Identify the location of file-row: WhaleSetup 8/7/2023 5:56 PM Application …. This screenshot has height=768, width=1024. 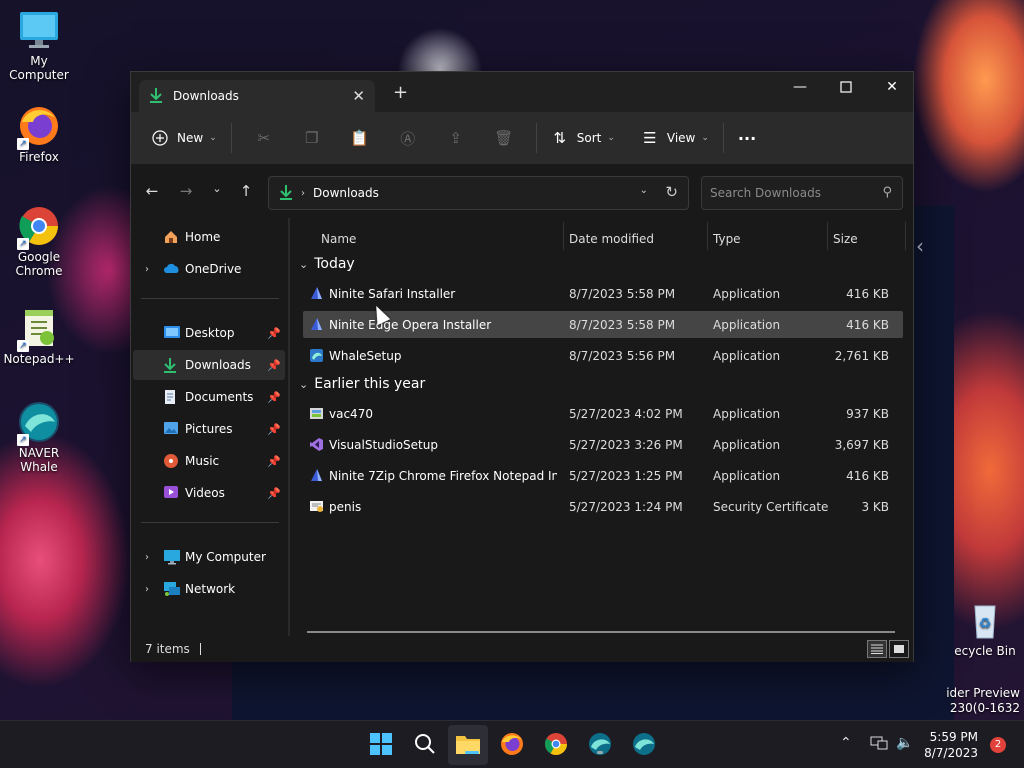
(603, 355).